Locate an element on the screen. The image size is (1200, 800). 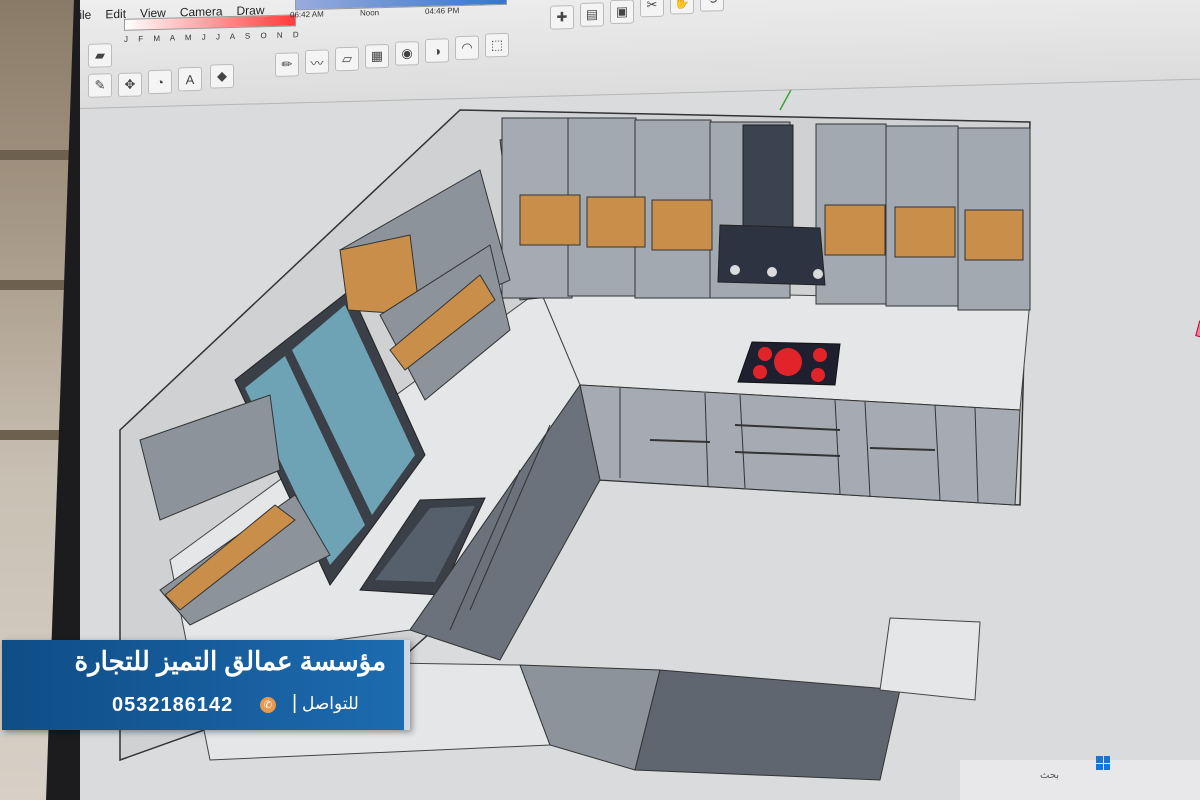
shadow-time-mid: Noon is located at coordinates (370, 13).